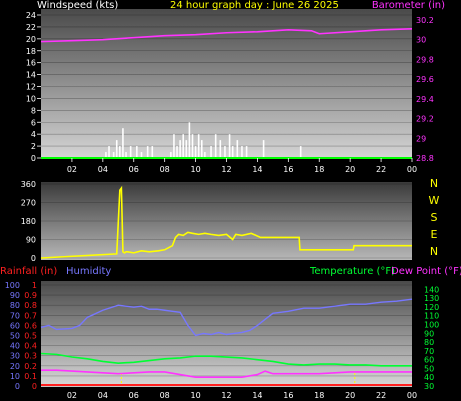  What do you see at coordinates (426, 271) in the screenshot?
I see `dew-point-label: Dew Point (°F)` at bounding box center [426, 271].